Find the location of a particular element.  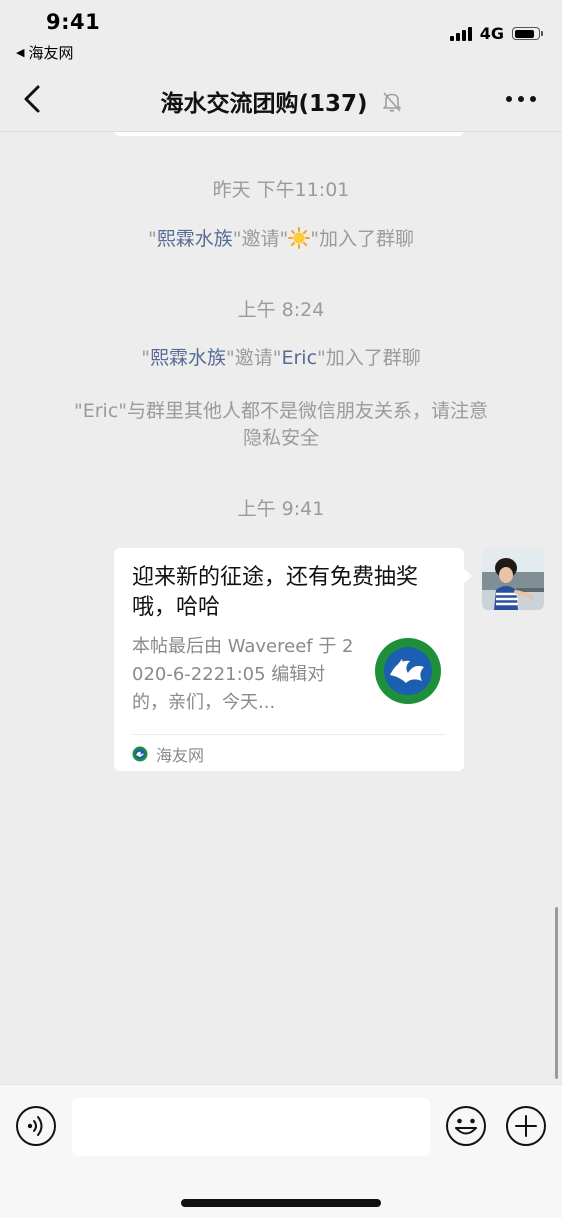

nav-bar: 海水交流团购(137) is located at coordinates (281, 99).